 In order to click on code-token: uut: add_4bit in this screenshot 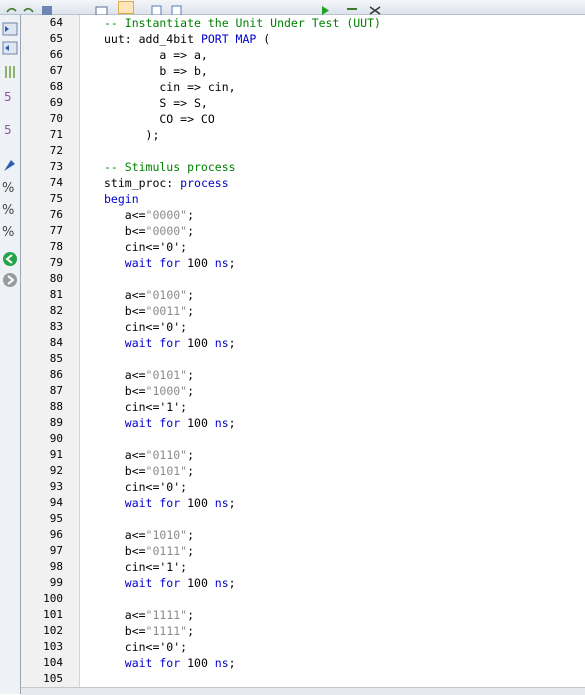, I will do `click(152, 39)`.